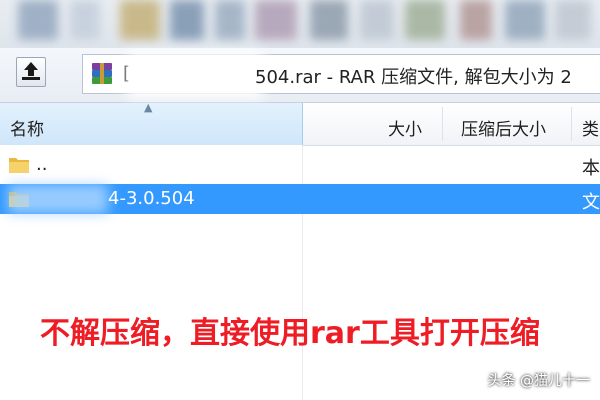  Describe the element at coordinates (300, 165) in the screenshot. I see `list-item: .. 本` at that location.